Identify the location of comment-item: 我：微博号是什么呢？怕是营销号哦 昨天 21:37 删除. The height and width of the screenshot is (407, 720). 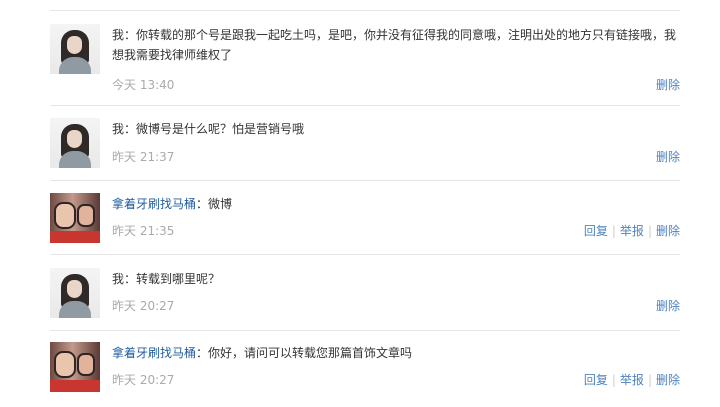
(365, 149).